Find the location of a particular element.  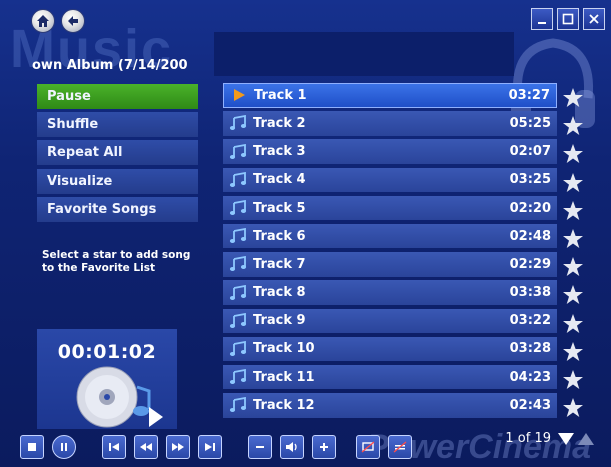

page-up-icon is located at coordinates (586, 439).